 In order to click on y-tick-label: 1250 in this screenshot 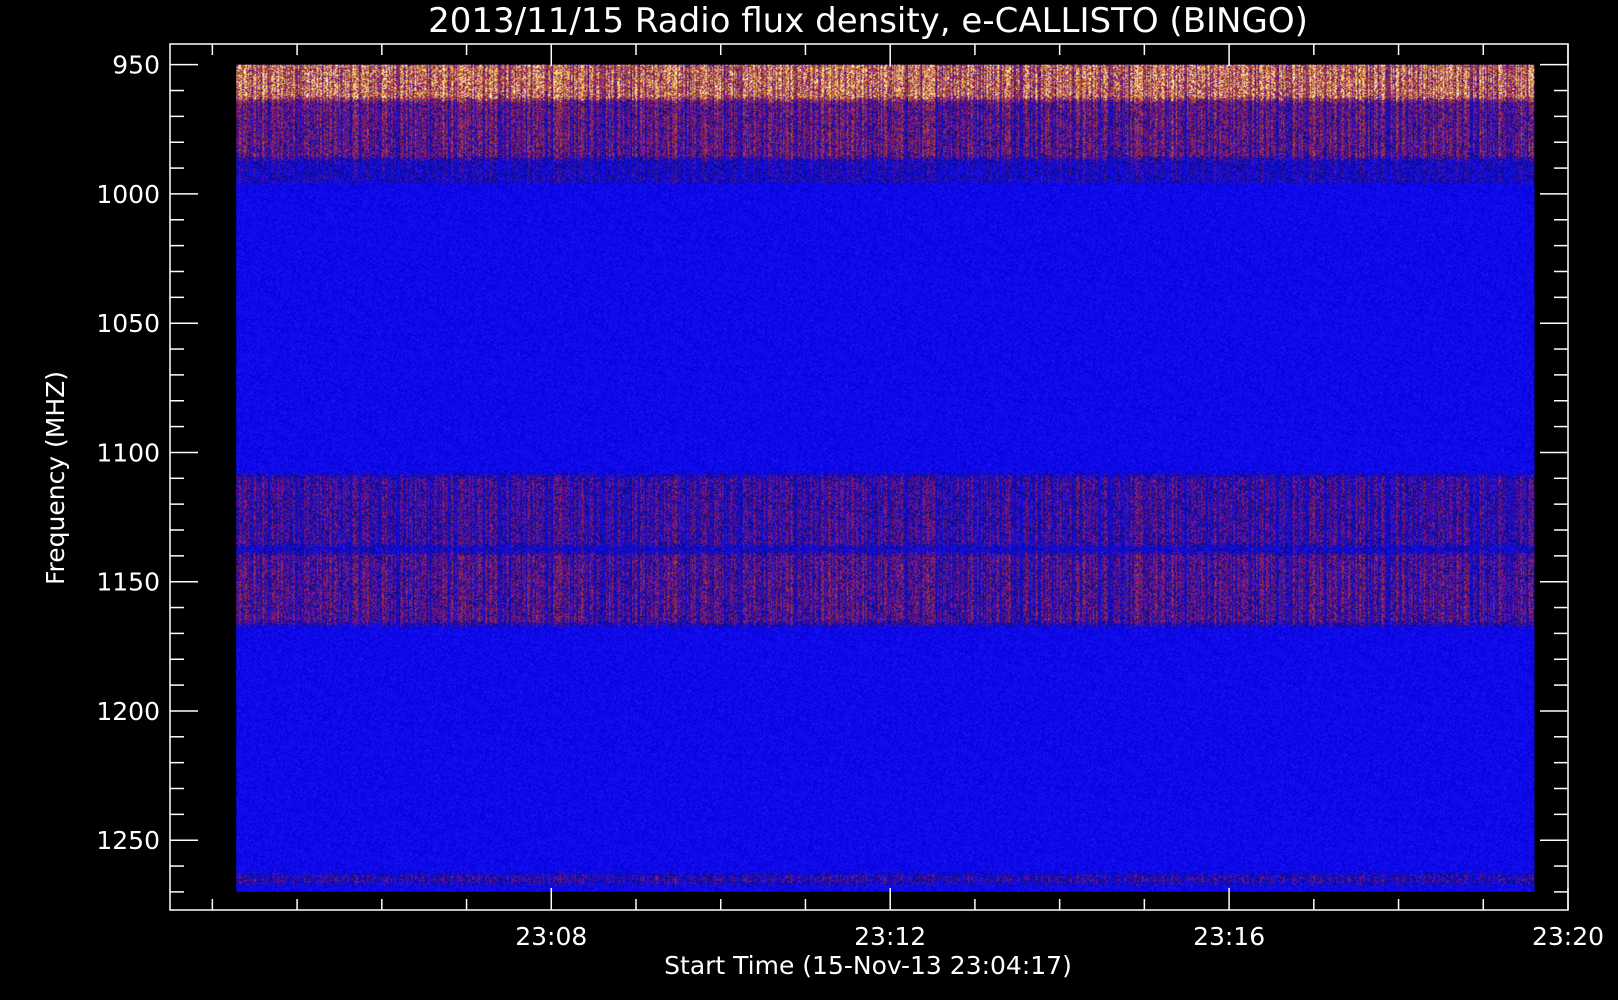, I will do `click(128, 840)`.